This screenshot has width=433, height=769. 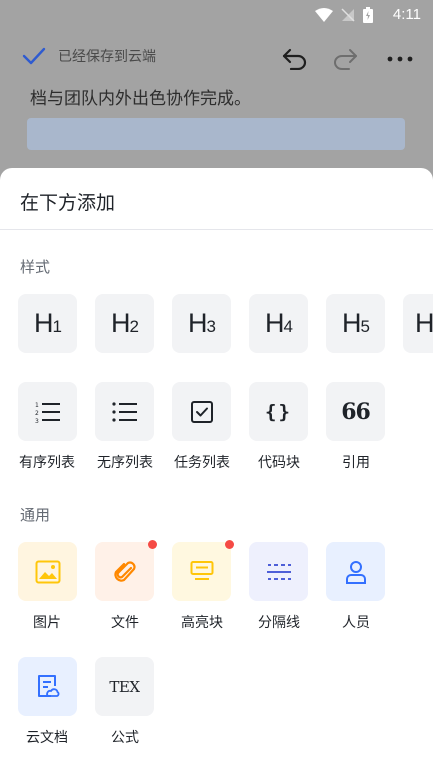 I want to click on task-list-button, so click(x=201, y=411).